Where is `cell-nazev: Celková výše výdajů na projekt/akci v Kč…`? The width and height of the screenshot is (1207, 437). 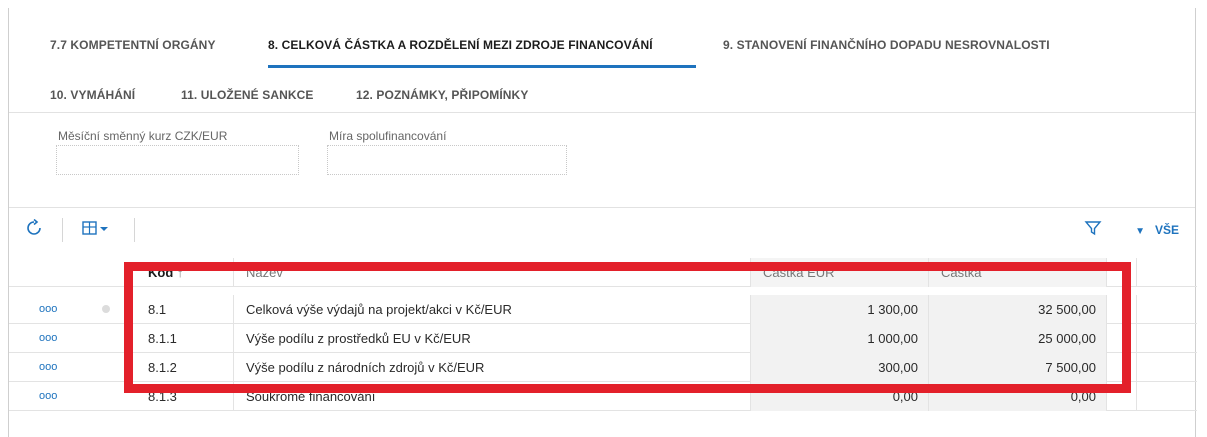
cell-nazev: Celková výše výdajů na projekt/akci v Kč… is located at coordinates (492, 309).